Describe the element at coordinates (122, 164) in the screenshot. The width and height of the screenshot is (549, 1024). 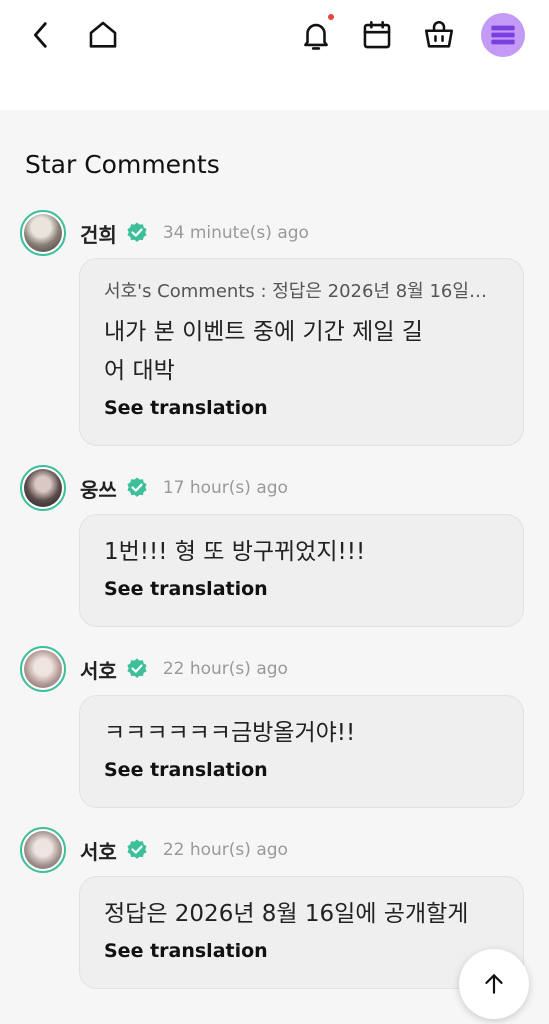
I see `section-title: Star Comments` at that location.